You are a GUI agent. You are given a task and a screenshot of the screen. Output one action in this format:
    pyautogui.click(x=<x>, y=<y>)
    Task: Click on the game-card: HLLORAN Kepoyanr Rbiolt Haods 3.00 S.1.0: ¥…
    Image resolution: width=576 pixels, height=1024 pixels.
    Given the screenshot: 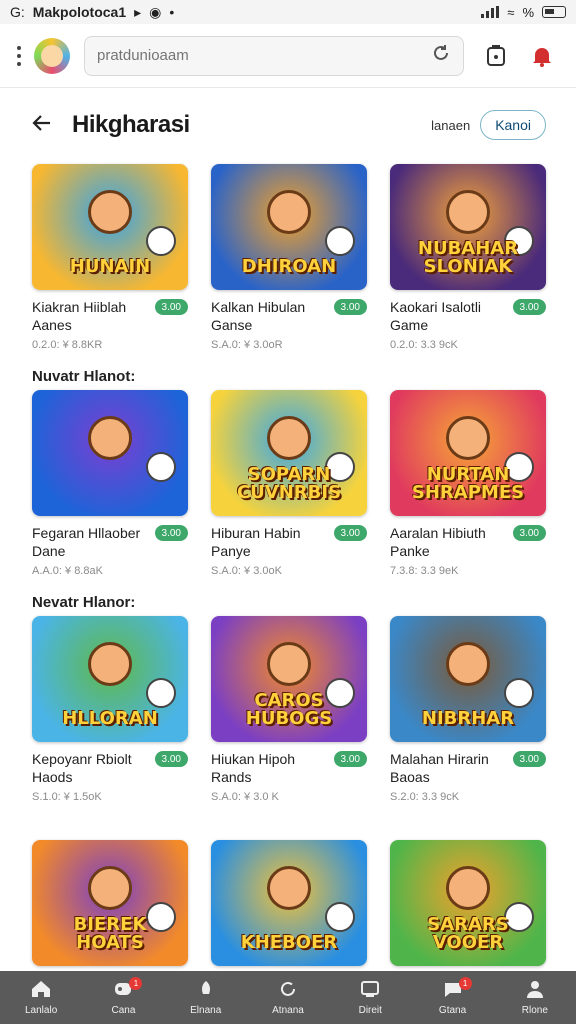 What is the action you would take?
    pyautogui.click(x=110, y=716)
    